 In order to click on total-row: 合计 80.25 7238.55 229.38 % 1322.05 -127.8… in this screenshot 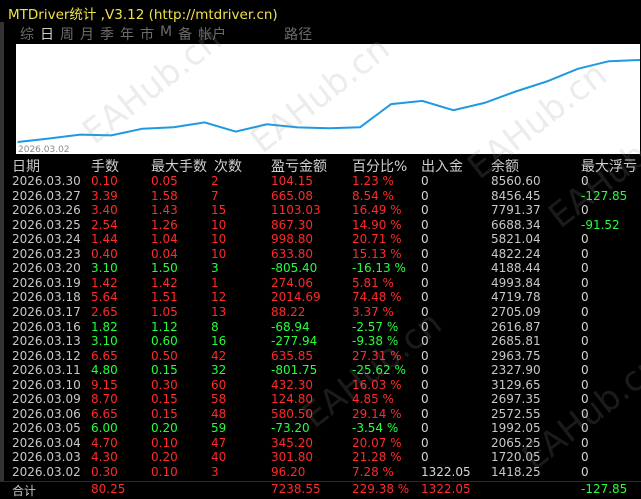, I will do `click(320, 489)`.